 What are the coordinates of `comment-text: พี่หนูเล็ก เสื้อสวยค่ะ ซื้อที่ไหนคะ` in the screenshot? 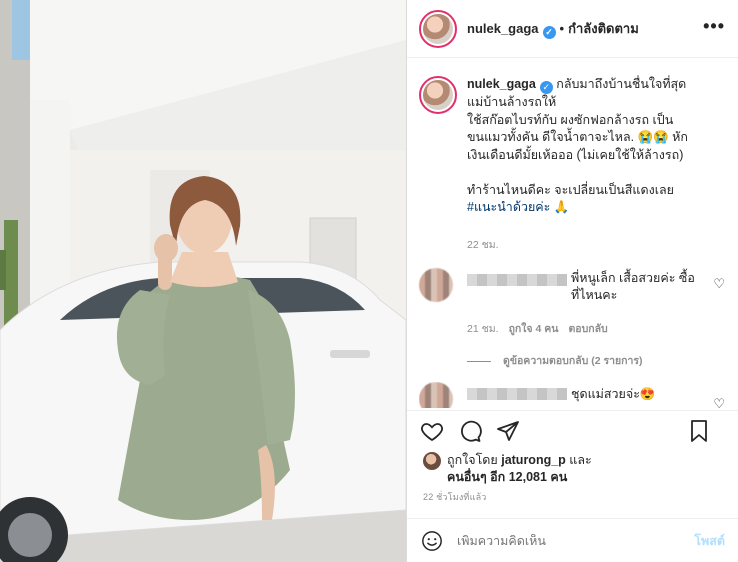 It's located at (633, 286).